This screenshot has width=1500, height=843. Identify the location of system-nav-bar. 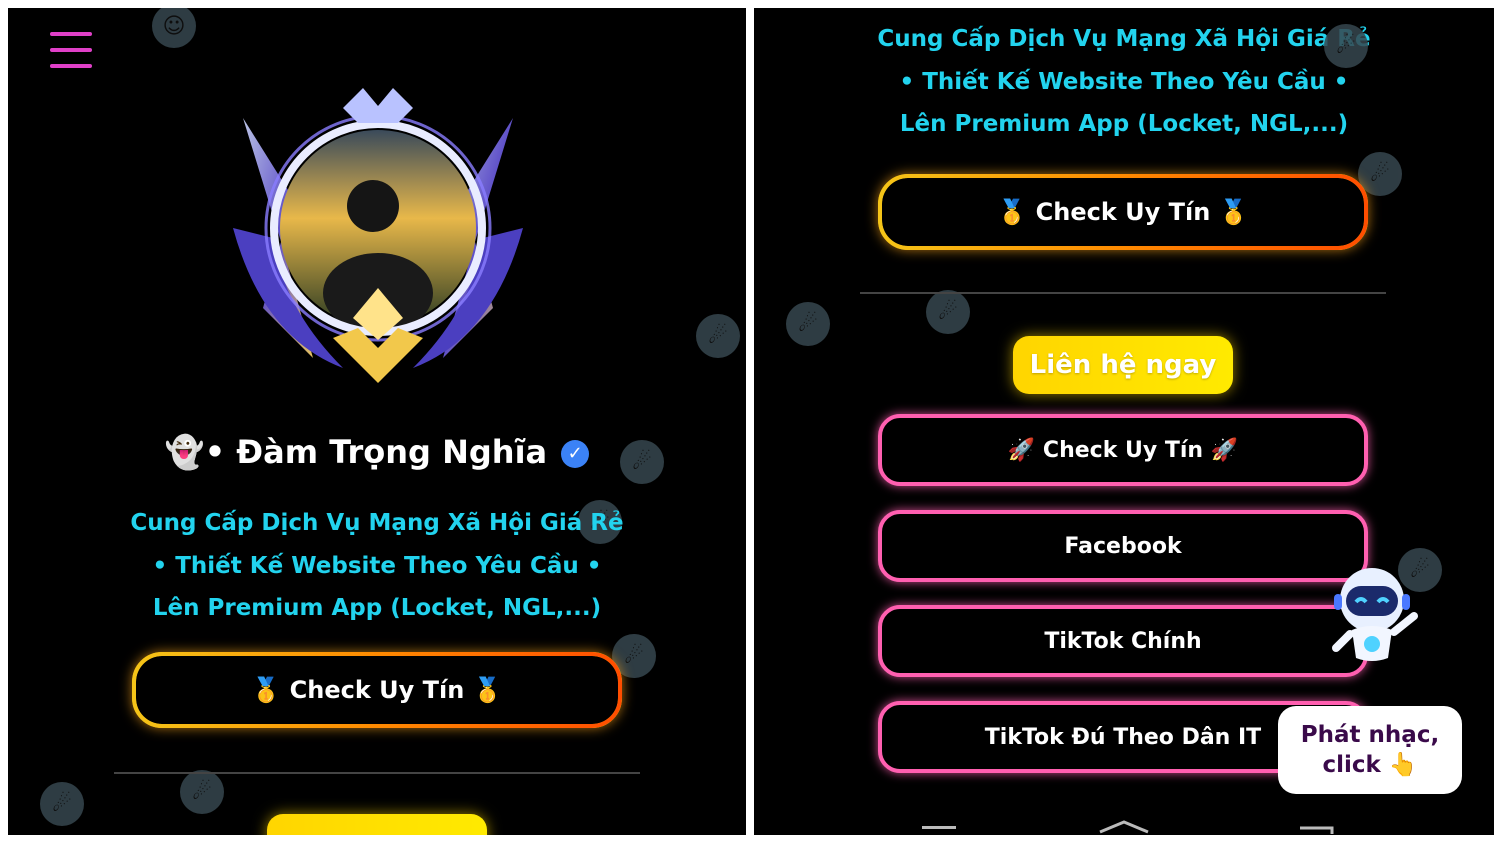
(1128, 827).